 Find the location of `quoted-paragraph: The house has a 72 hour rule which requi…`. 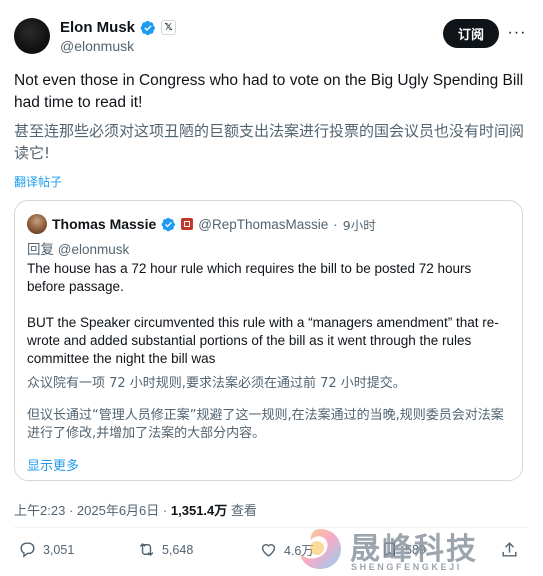

quoted-paragraph: The house has a 72 hour rule which requi… is located at coordinates (249, 277).